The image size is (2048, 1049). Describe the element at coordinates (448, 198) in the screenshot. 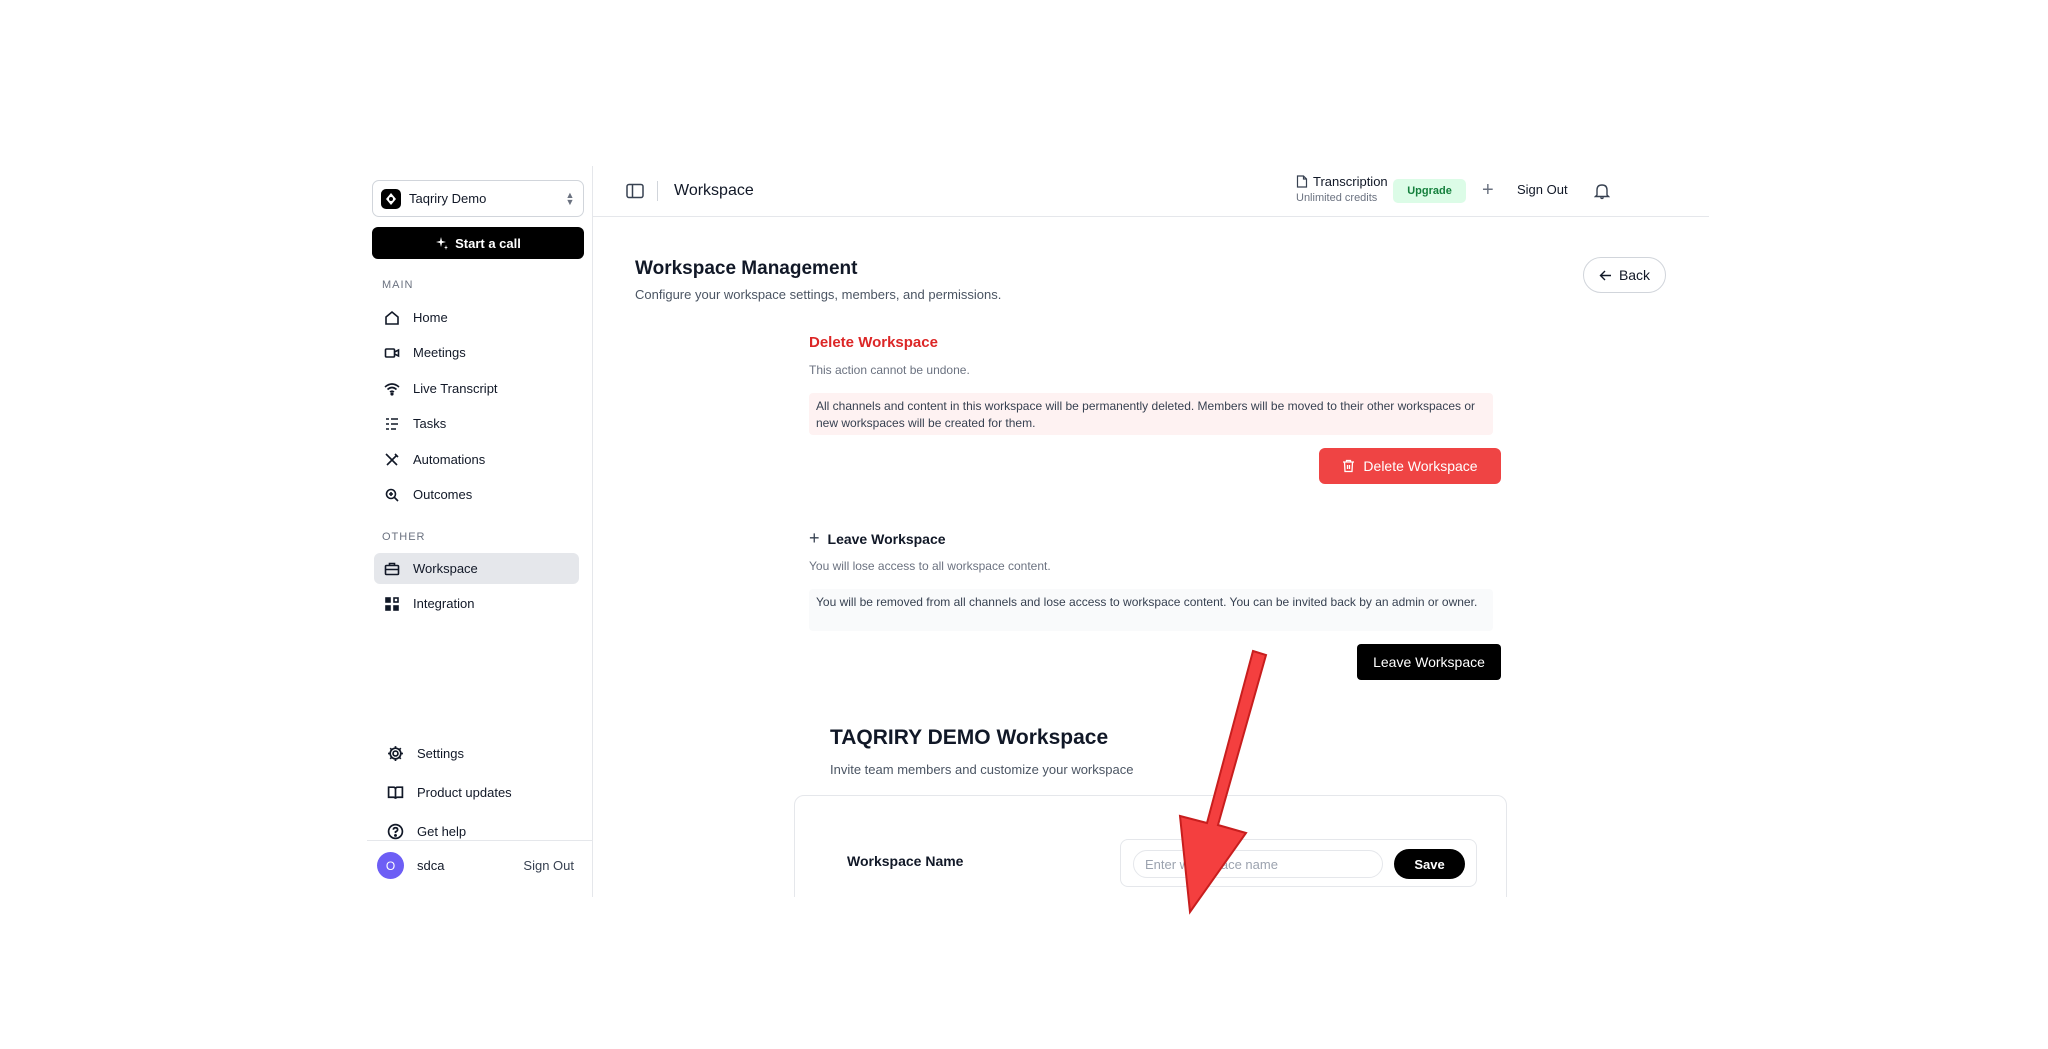

I see `workspace-name: Taqriry Demo` at that location.